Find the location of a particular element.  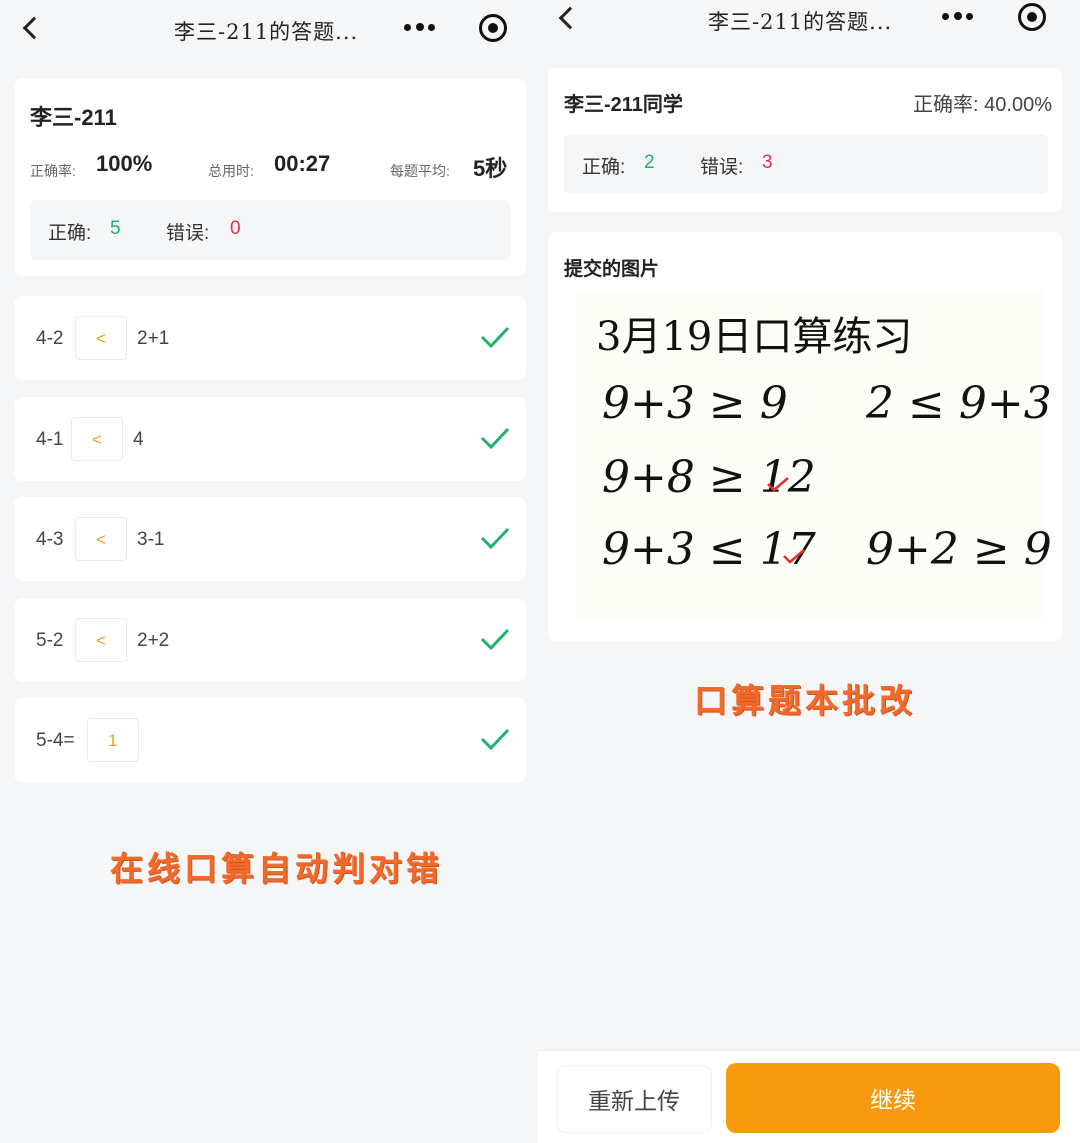

avg-time-value: 5秒 is located at coordinates (490, 168).